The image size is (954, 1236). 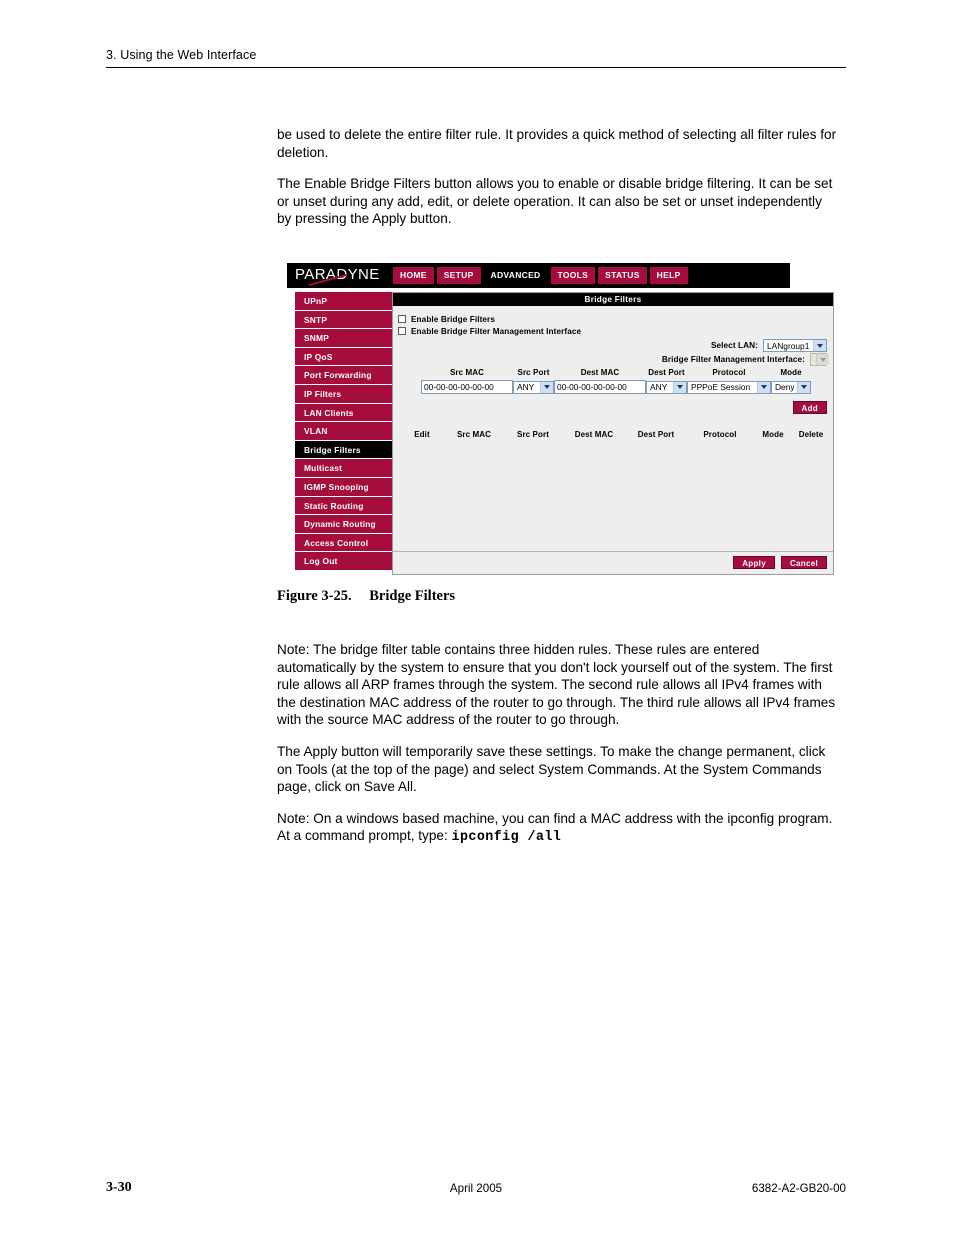 What do you see at coordinates (343, 320) in the screenshot?
I see `sidebar-item-sntp: SNTP` at bounding box center [343, 320].